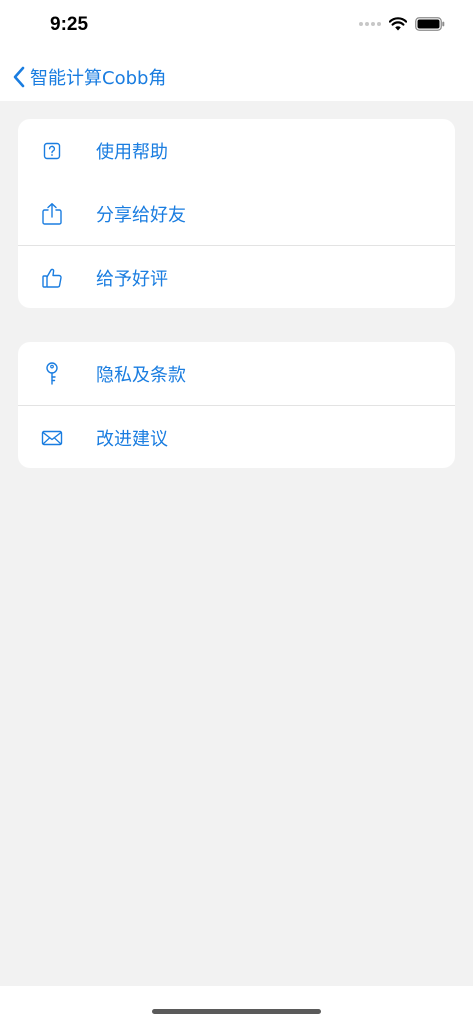 The image size is (473, 1024). I want to click on question-mark-square-icon, so click(52, 151).